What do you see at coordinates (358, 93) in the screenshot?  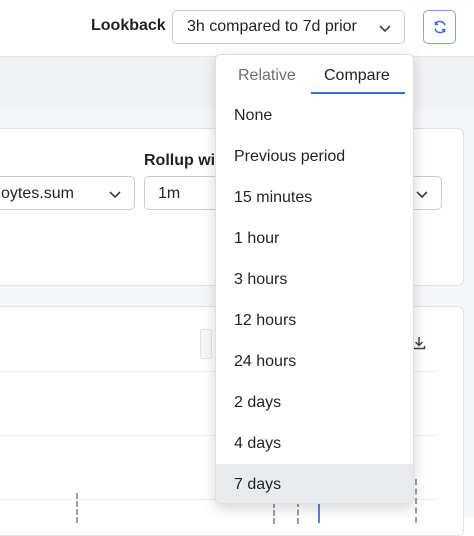 I see `active-tab-indicator` at bounding box center [358, 93].